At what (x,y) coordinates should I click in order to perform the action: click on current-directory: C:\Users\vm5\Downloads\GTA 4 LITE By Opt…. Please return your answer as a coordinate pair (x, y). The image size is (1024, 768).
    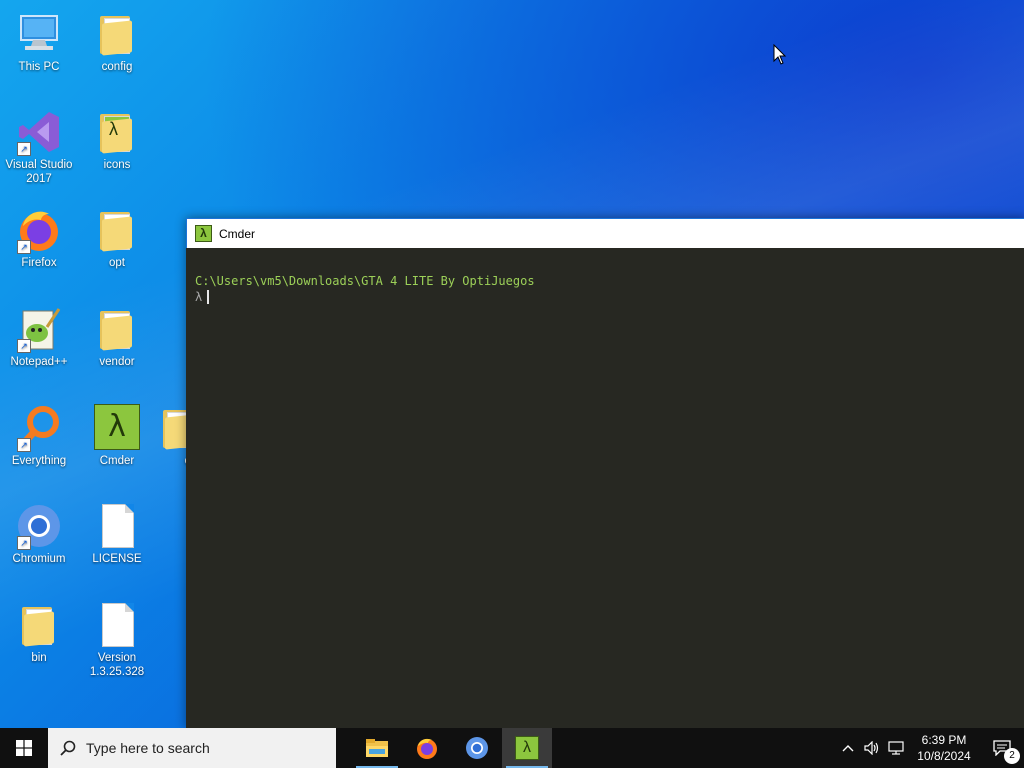
    Looking at the image, I should click on (365, 281).